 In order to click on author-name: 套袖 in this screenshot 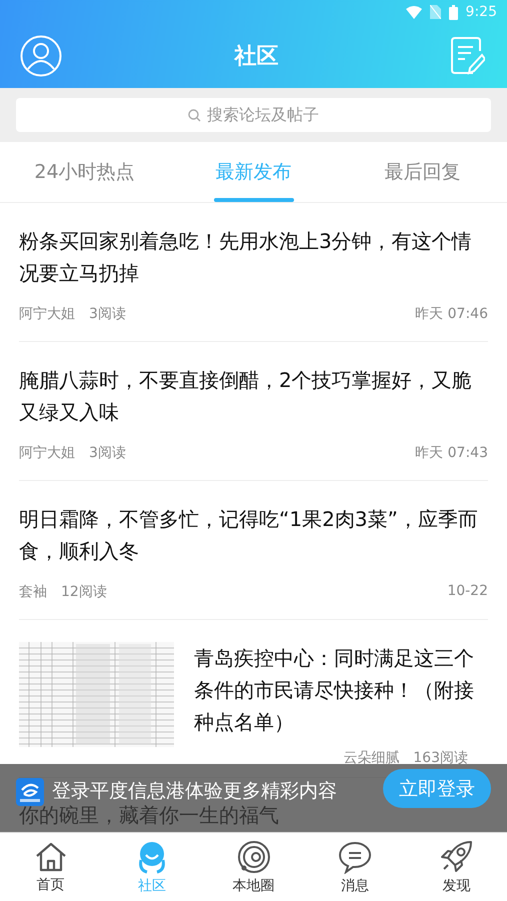, I will do `click(33, 592)`.